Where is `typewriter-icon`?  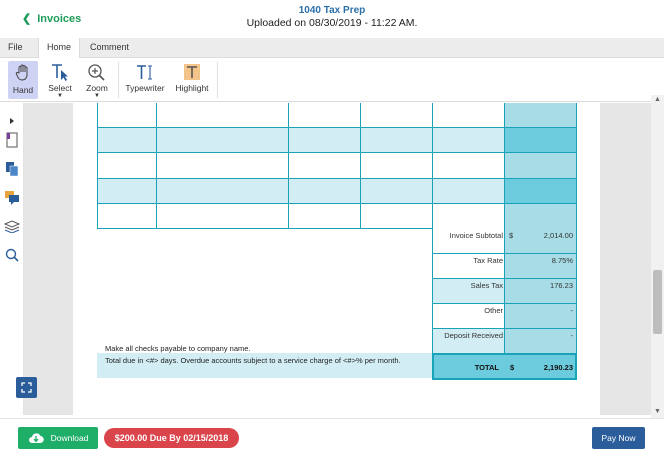 typewriter-icon is located at coordinates (144, 72).